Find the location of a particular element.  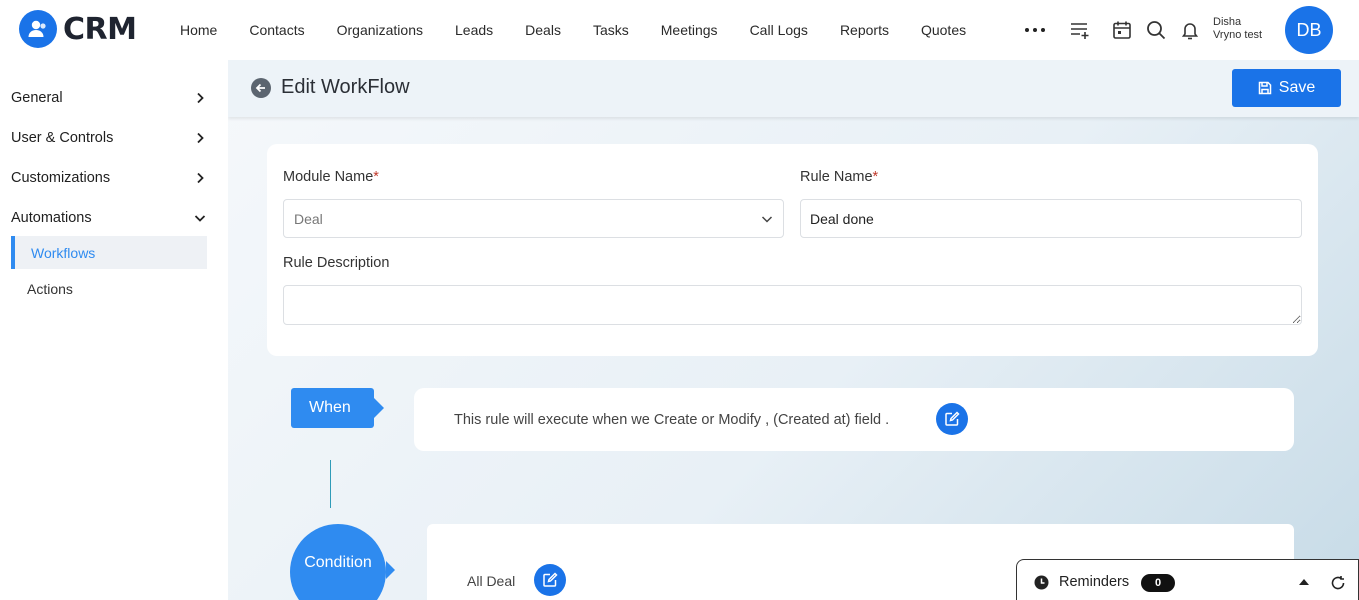

rule-name-label: Rule Name* is located at coordinates (839, 177).